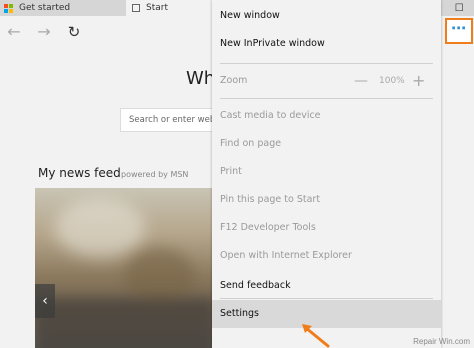 The width and height of the screenshot is (474, 348). Describe the element at coordinates (392, 81) in the screenshot. I see `zoom-level: 100%` at that location.